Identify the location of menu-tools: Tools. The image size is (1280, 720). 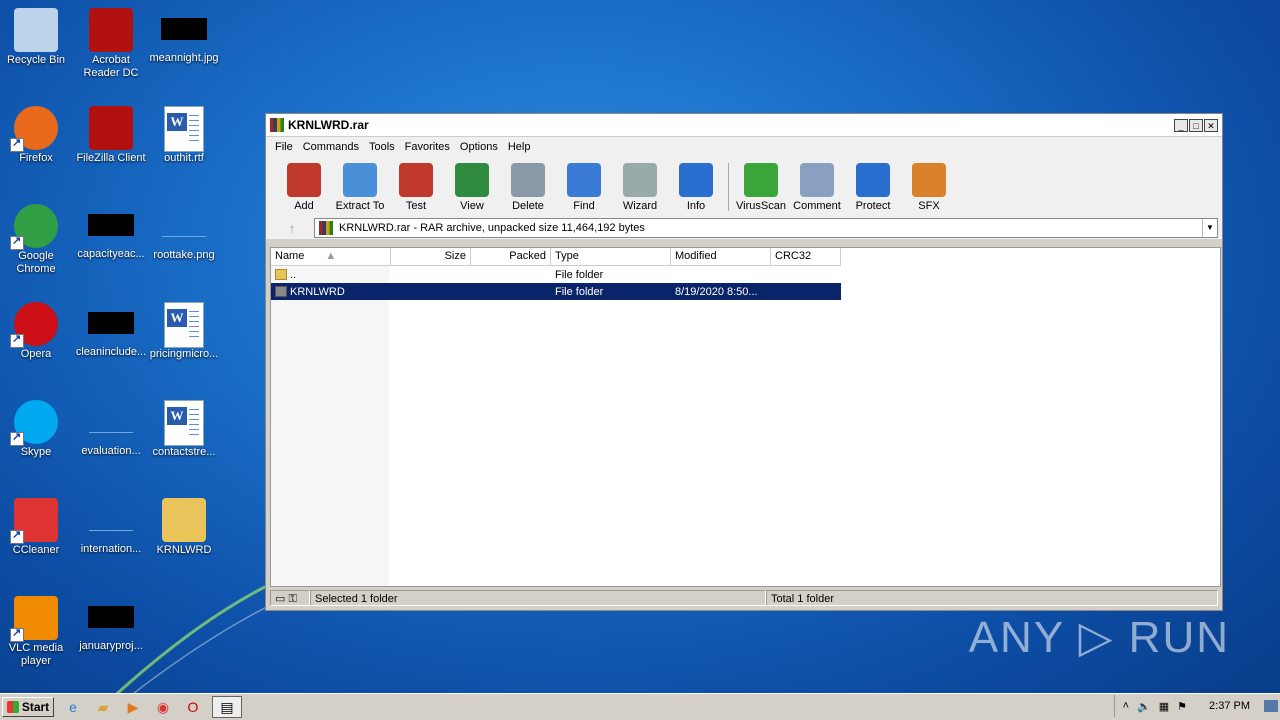
(382, 147).